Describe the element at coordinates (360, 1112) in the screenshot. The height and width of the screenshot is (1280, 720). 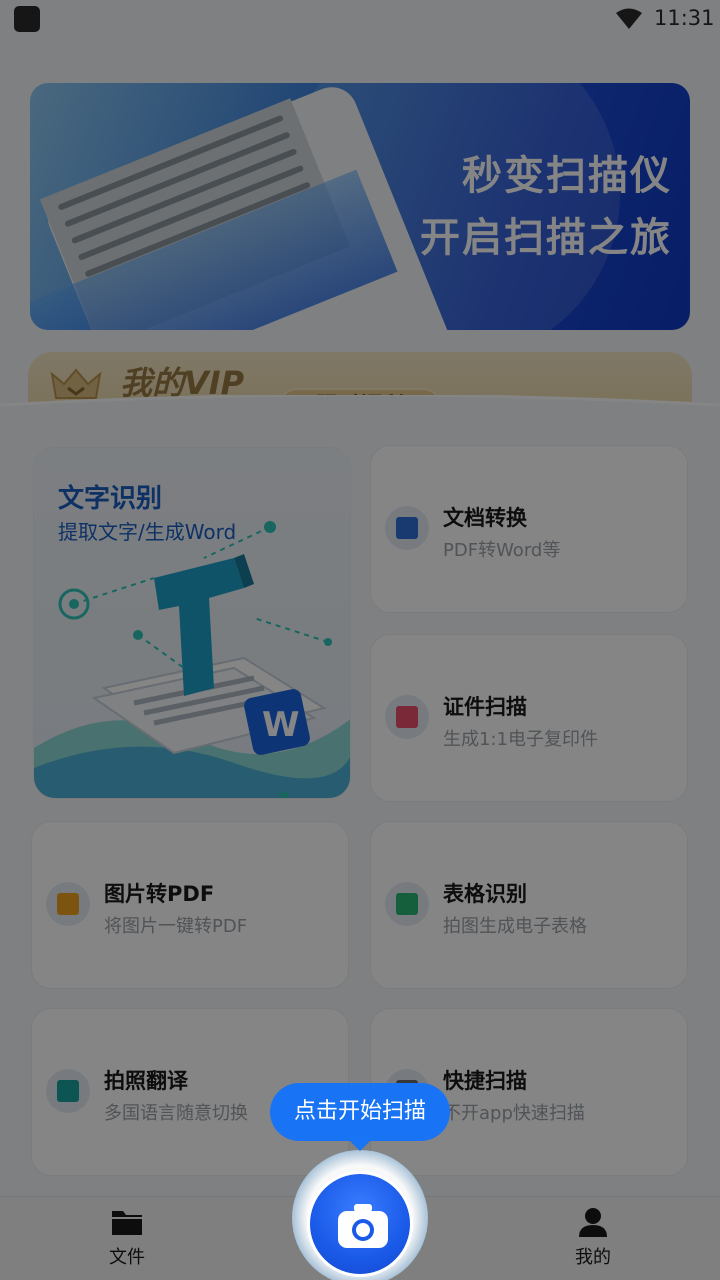
I see `start-scan-tooltip: 点击开始扫描` at that location.